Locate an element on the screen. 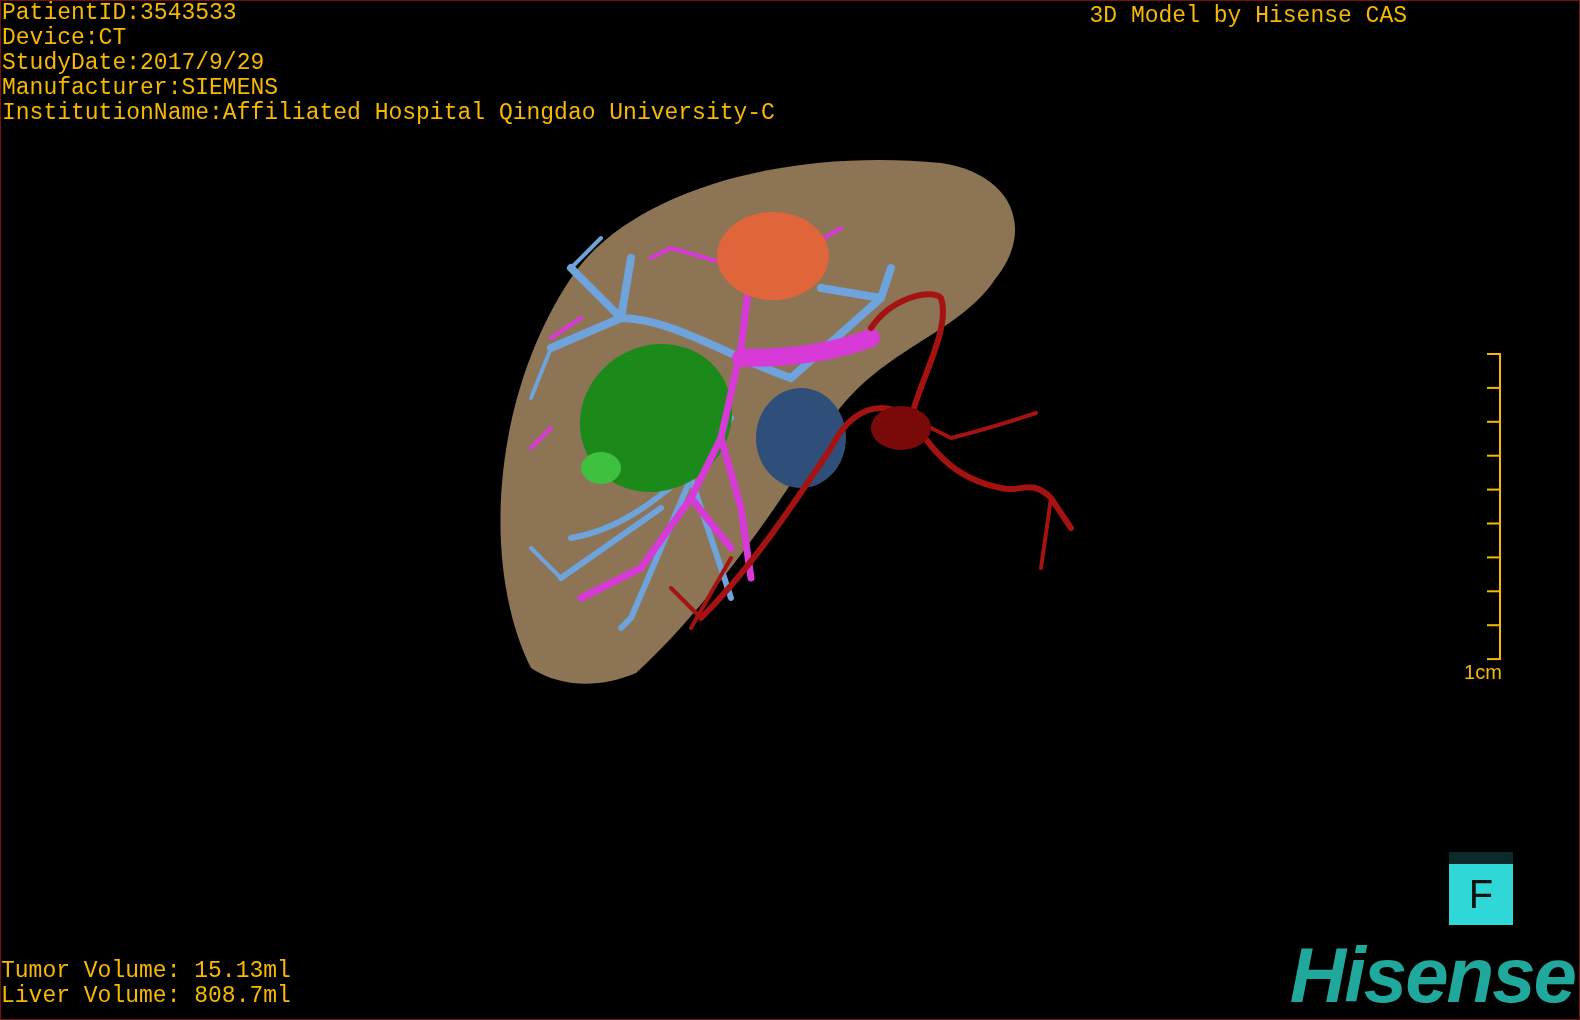  volume-reading: Liver Volume: 808.7ml is located at coordinates (146, 996).